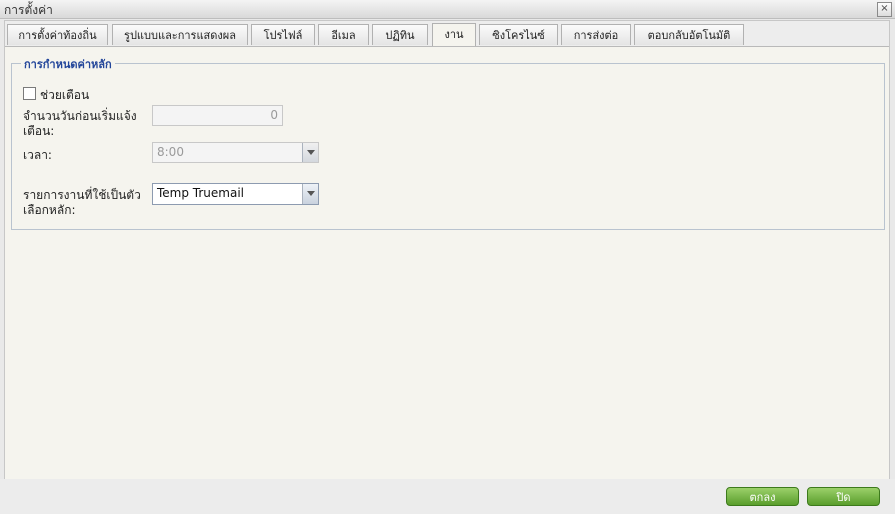  What do you see at coordinates (82, 203) in the screenshot?
I see `default-list-label: รายการงานที่ใช้เป็นตัว เลือกหลัก:` at bounding box center [82, 203].